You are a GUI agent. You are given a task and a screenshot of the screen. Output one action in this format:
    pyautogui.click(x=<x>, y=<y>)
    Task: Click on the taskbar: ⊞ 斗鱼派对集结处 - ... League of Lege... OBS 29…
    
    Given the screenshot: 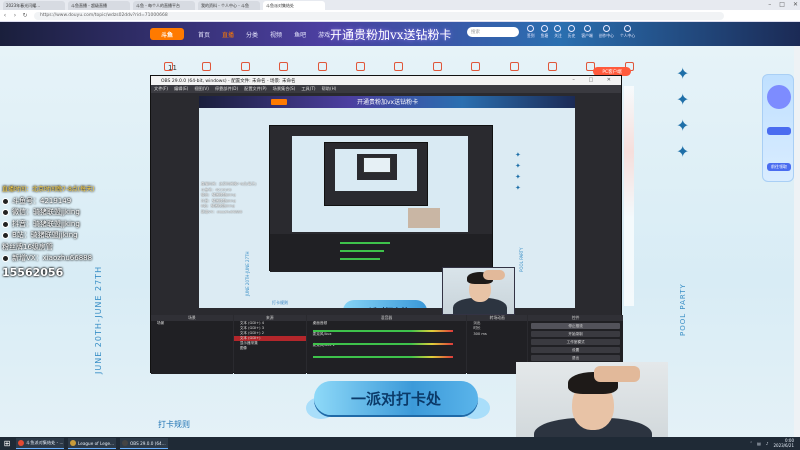 What is the action you would take?
    pyautogui.click(x=400, y=443)
    